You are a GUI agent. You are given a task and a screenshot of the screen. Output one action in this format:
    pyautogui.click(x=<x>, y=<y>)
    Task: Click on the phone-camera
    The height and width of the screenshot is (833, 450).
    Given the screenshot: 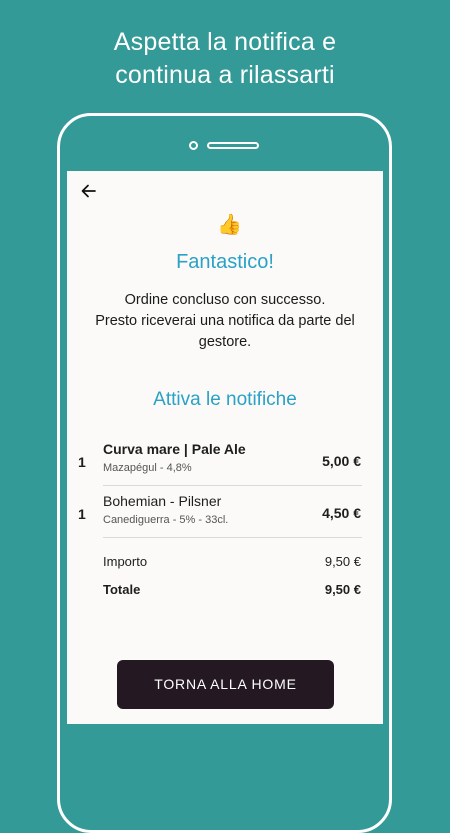 What is the action you would take?
    pyautogui.click(x=193, y=145)
    